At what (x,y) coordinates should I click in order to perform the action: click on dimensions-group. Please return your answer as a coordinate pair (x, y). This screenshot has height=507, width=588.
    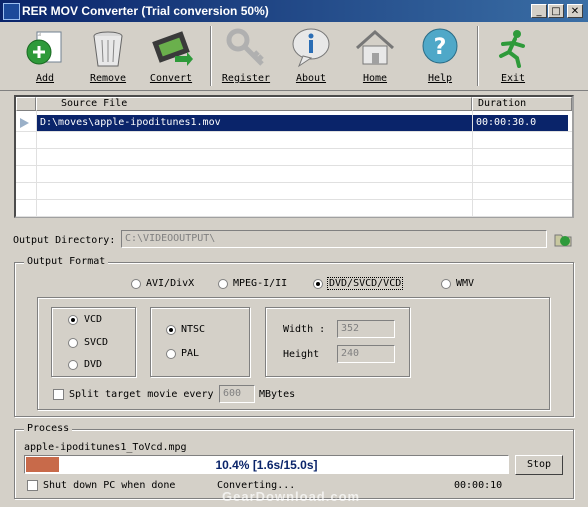
    Looking at the image, I should click on (337, 342).